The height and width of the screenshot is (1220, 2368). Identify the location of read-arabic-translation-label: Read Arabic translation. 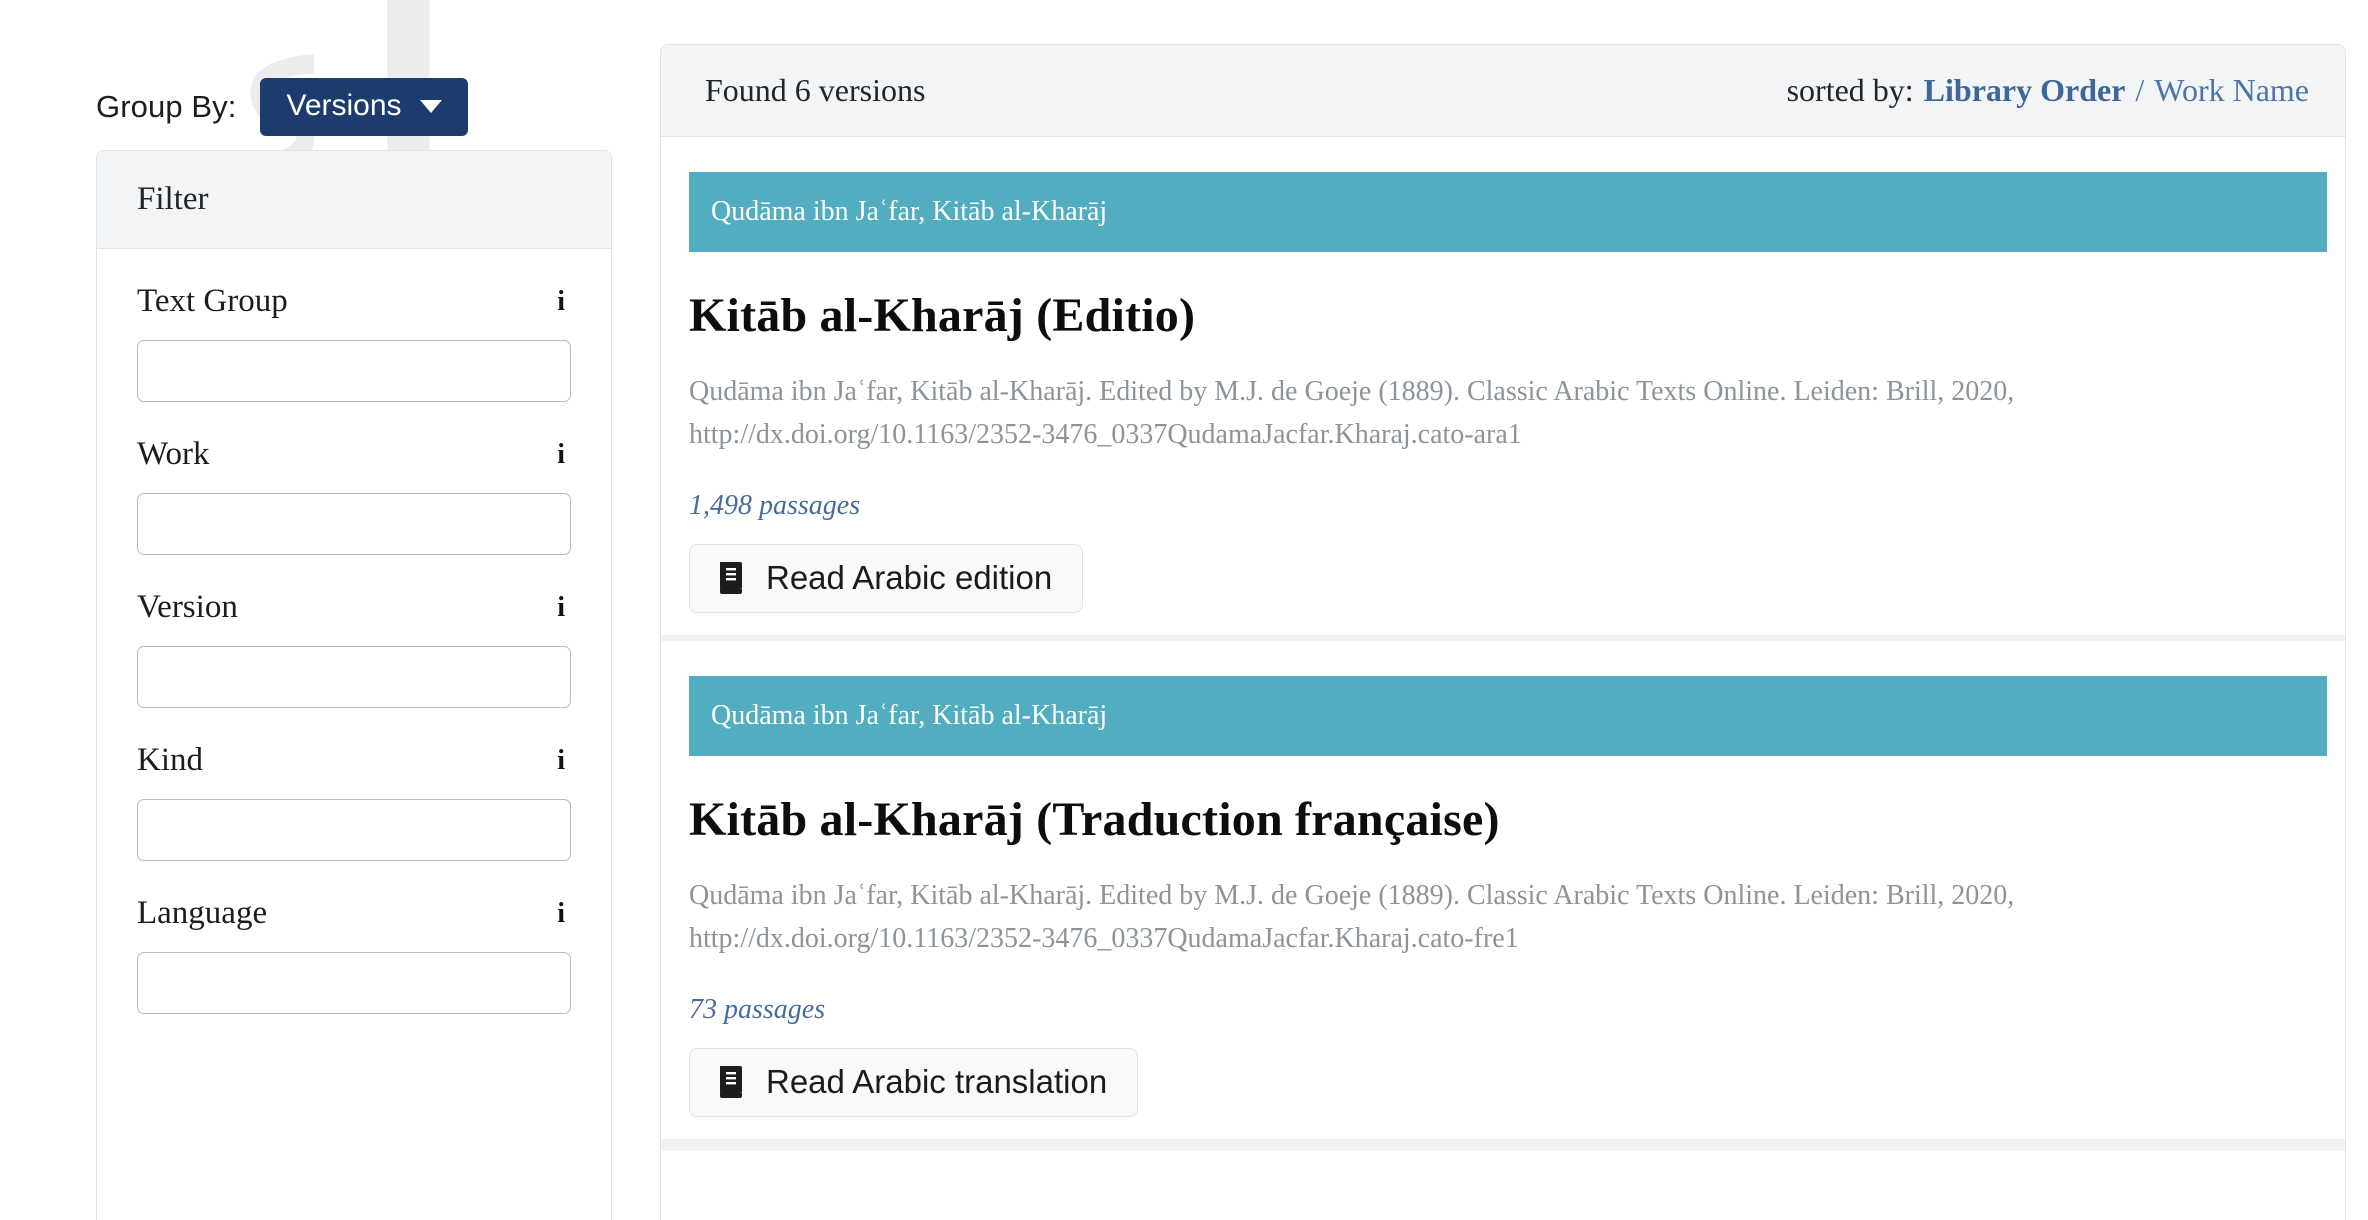
(937, 1082).